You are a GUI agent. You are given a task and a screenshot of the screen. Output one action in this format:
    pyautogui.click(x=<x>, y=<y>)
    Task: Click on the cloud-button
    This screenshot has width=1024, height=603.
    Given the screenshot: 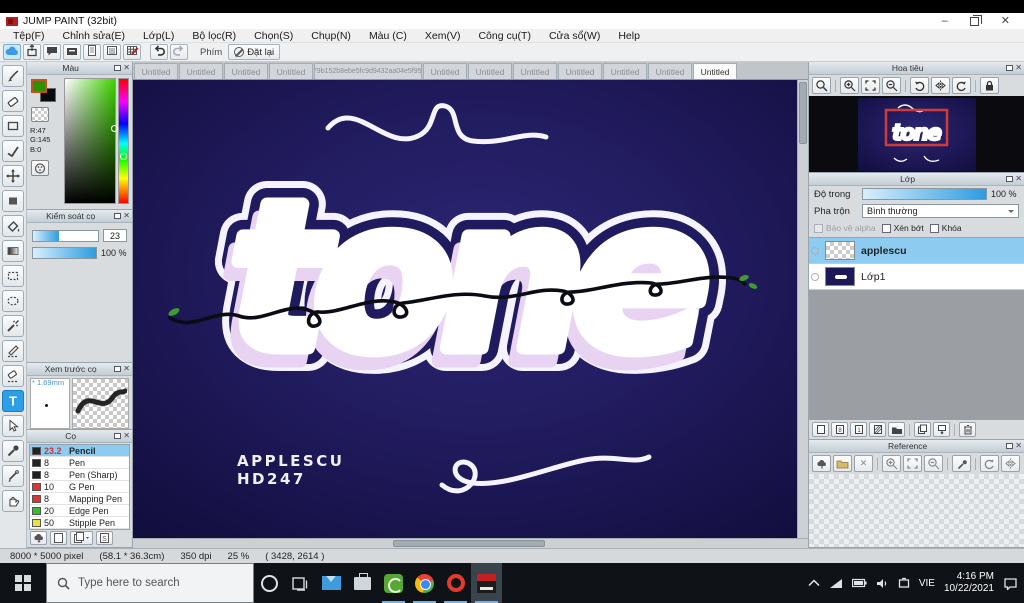 What is the action you would take?
    pyautogui.click(x=12, y=52)
    